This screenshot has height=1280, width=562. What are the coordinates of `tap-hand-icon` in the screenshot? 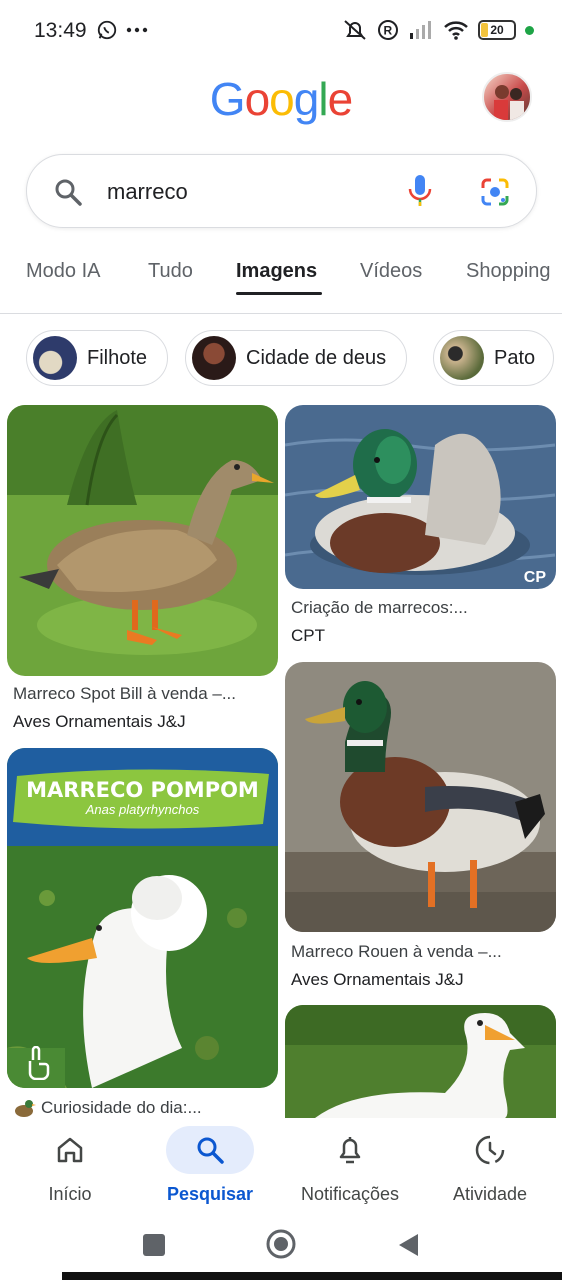 It's located at (39, 1063).